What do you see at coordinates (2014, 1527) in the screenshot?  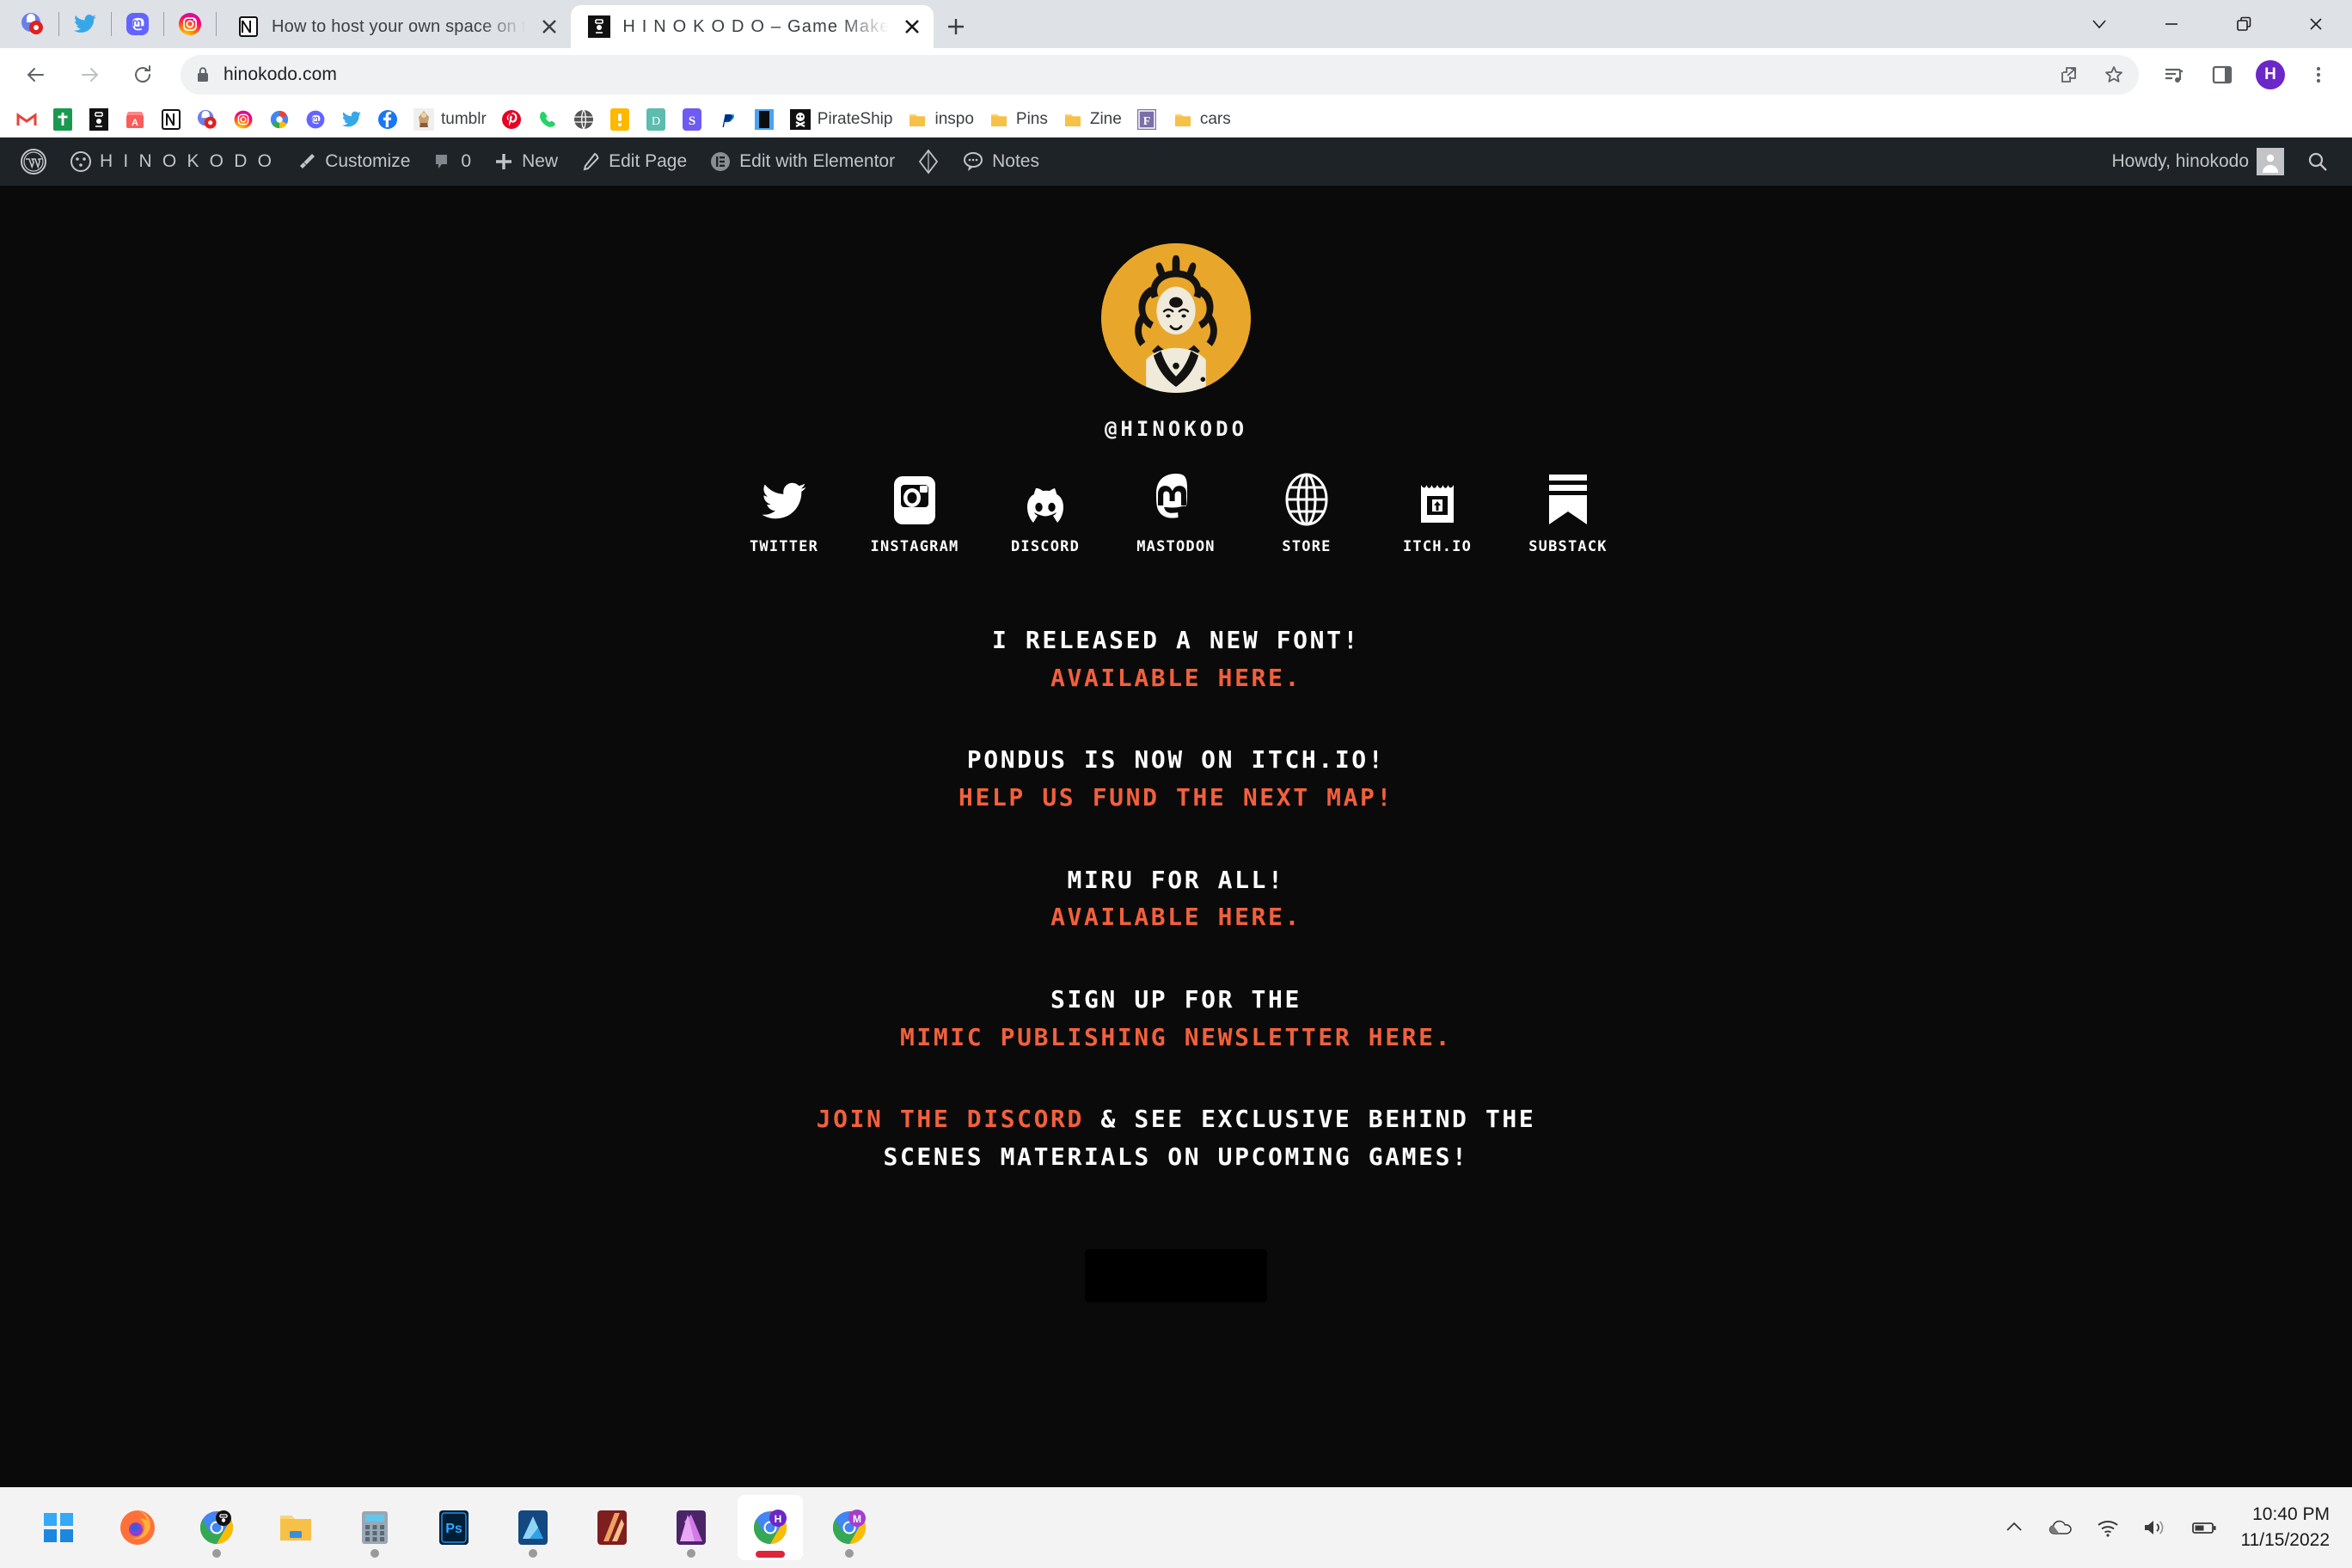 I see `show-hidden-icons-chevron` at bounding box center [2014, 1527].